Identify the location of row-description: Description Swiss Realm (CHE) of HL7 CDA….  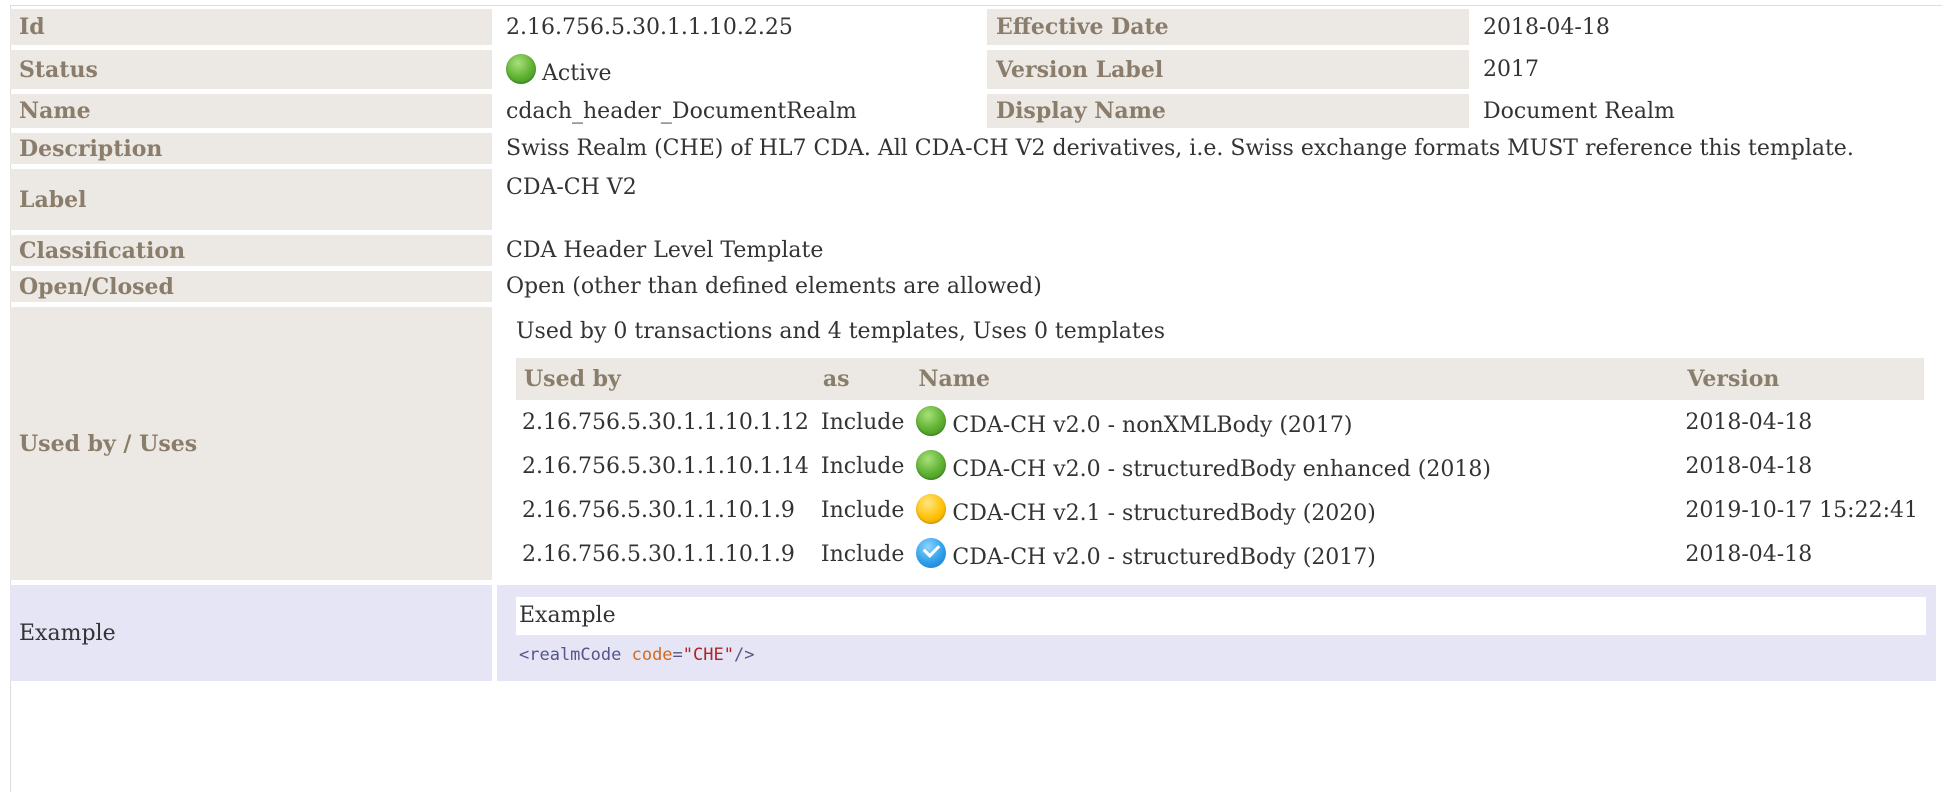
(973, 148).